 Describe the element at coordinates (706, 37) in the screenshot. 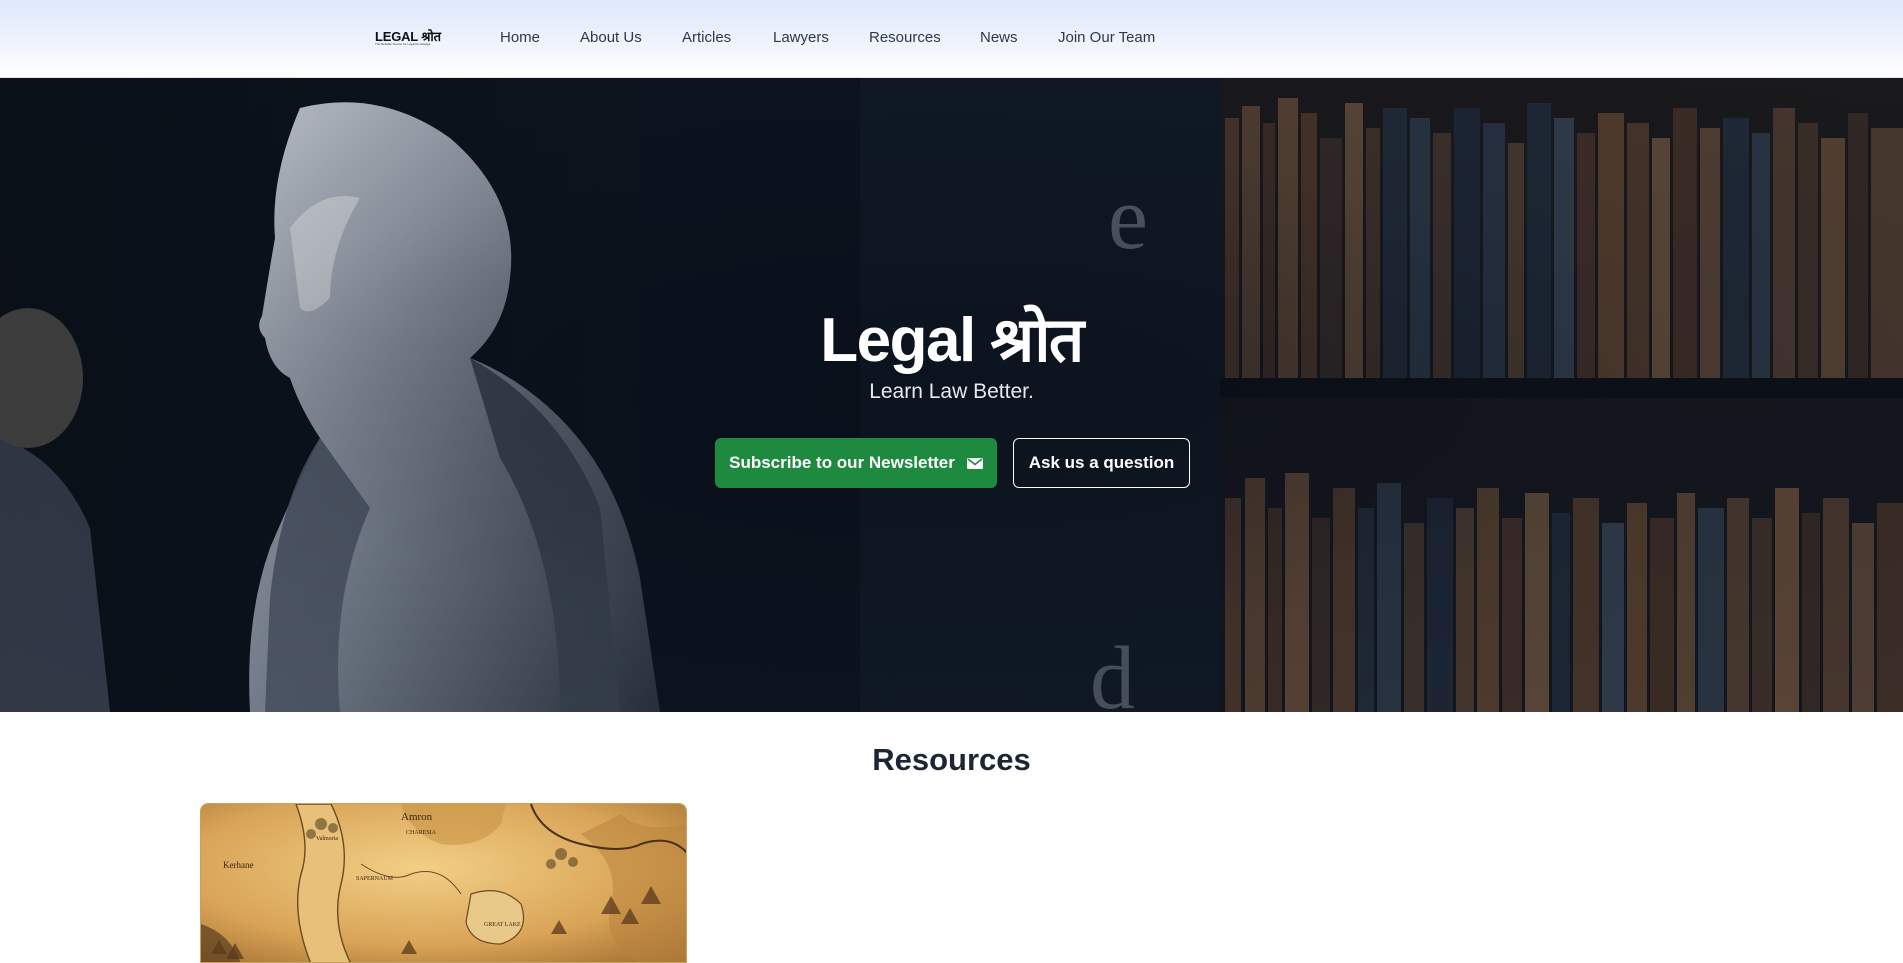

I see `nav-articles: Articles` at that location.